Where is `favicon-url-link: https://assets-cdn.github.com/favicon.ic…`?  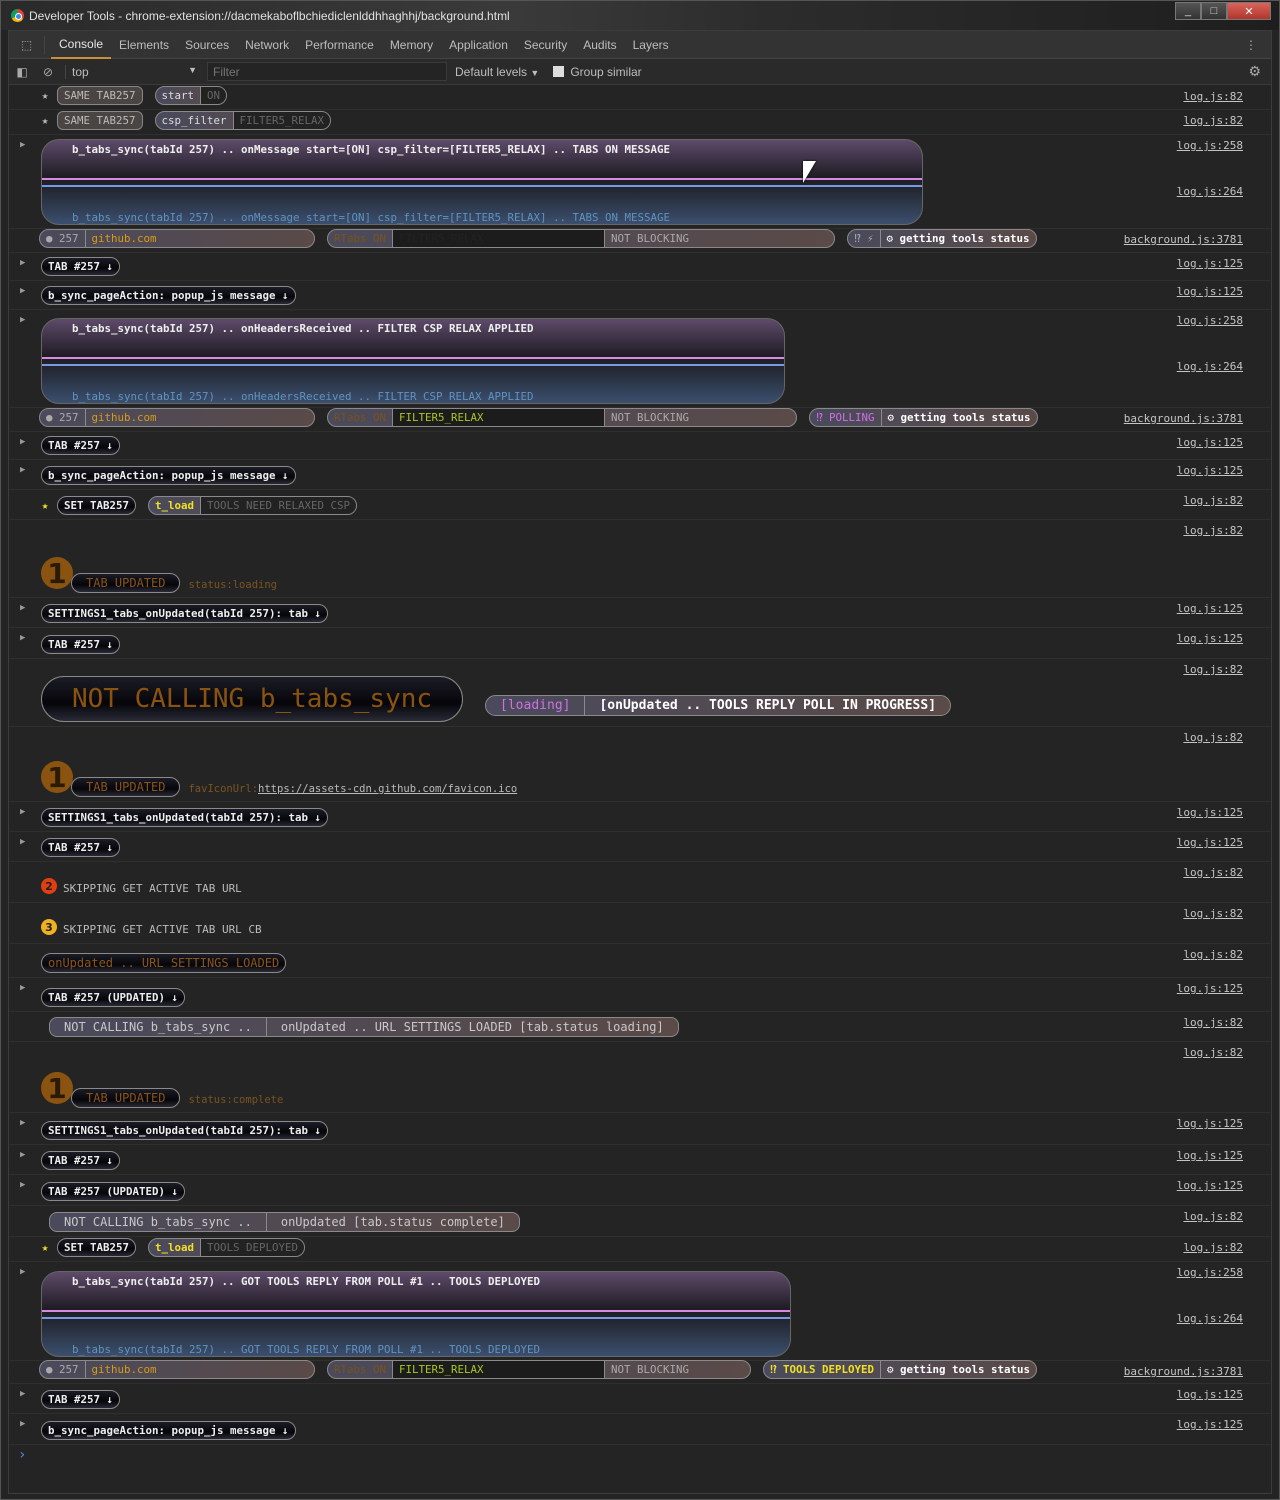
favicon-url-link: https://assets-cdn.github.com/favicon.ic… is located at coordinates (387, 789).